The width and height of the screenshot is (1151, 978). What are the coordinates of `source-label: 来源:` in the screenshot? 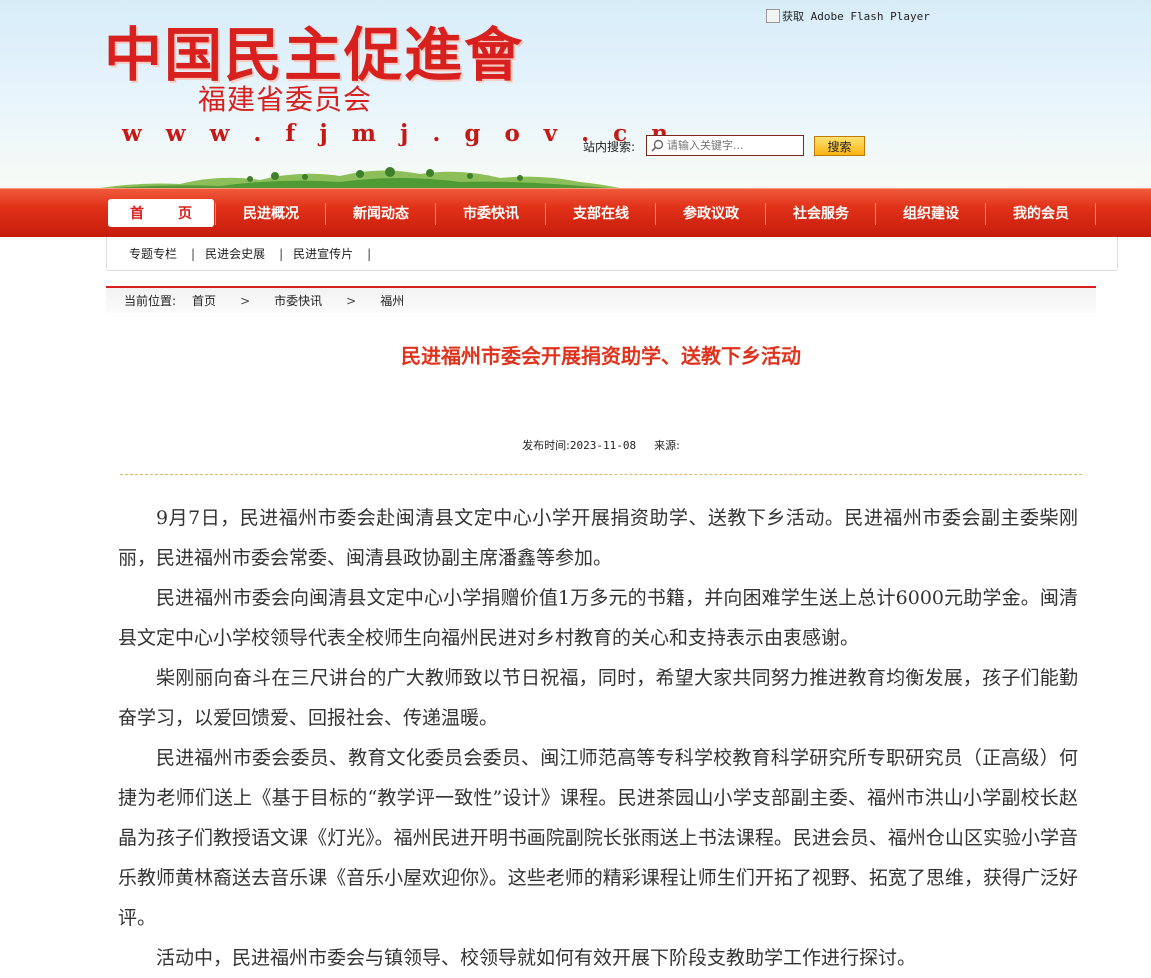 It's located at (667, 445).